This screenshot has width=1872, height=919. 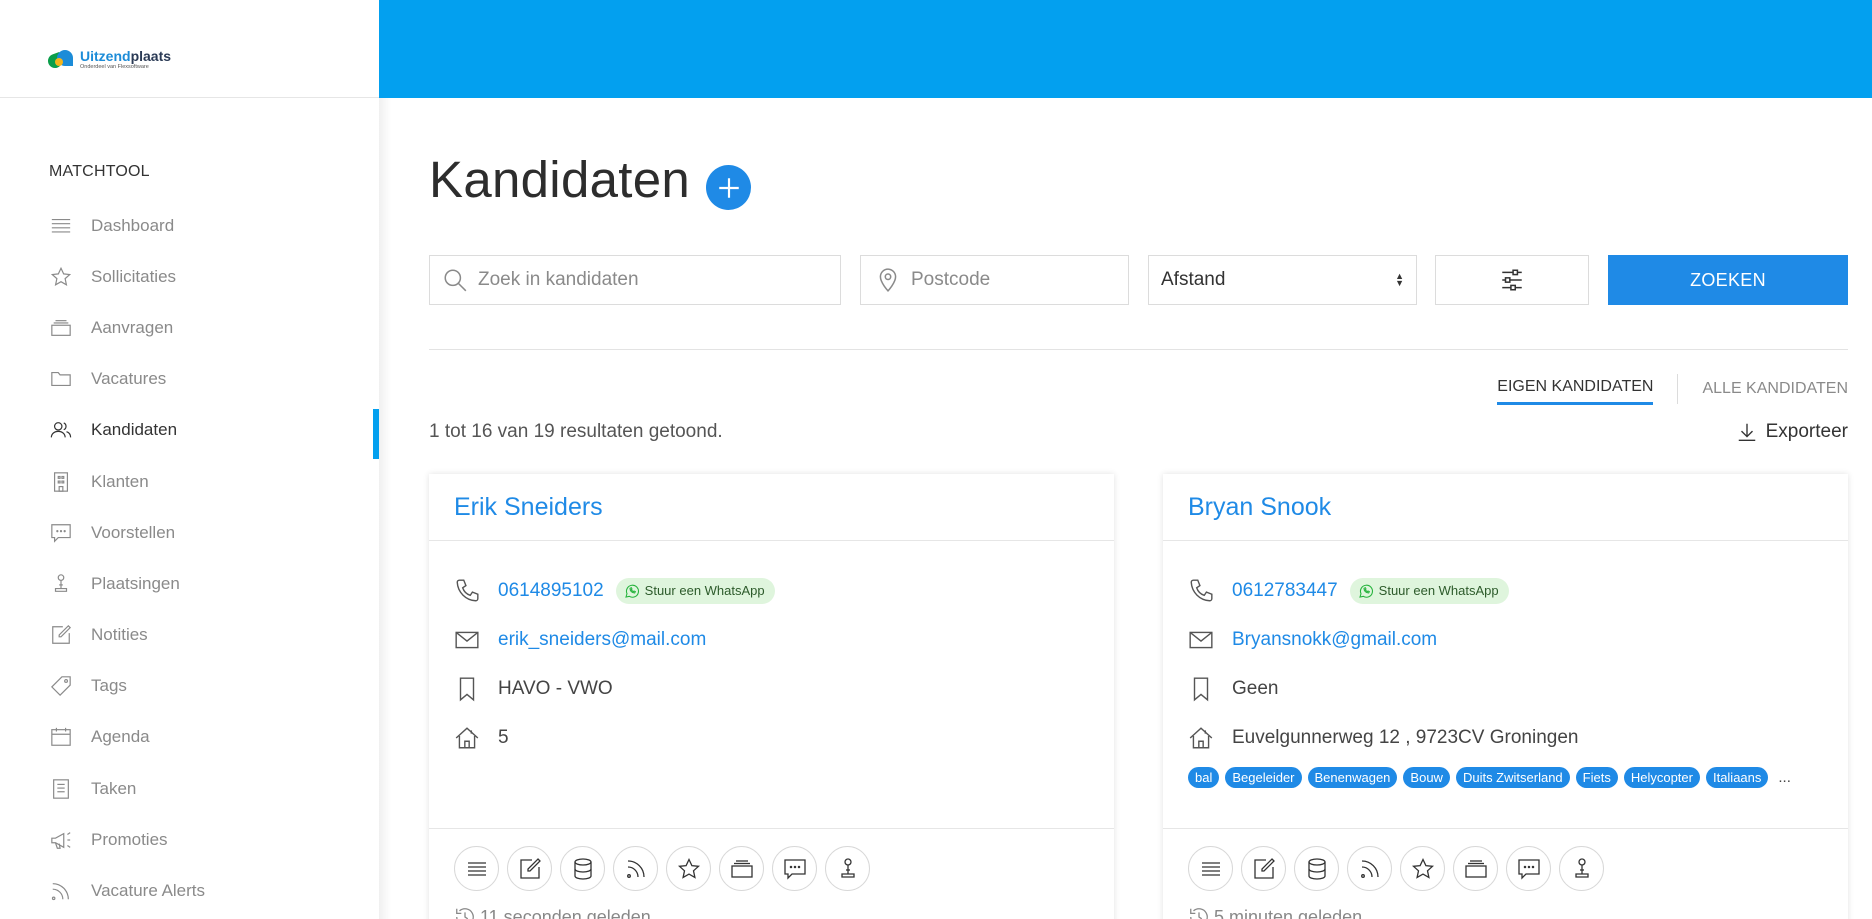 What do you see at coordinates (61, 789) in the screenshot?
I see `document-icon` at bounding box center [61, 789].